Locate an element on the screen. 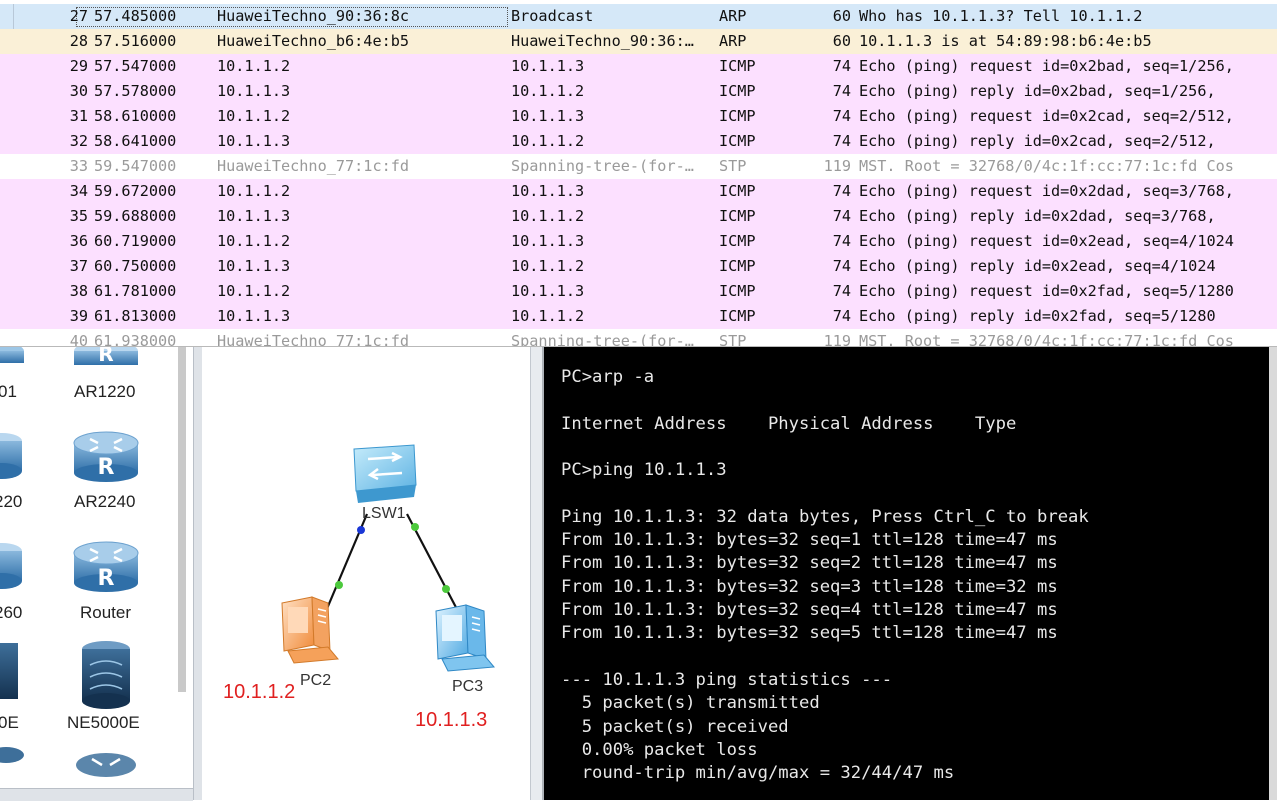  device-label: 260 is located at coordinates (11, 612).